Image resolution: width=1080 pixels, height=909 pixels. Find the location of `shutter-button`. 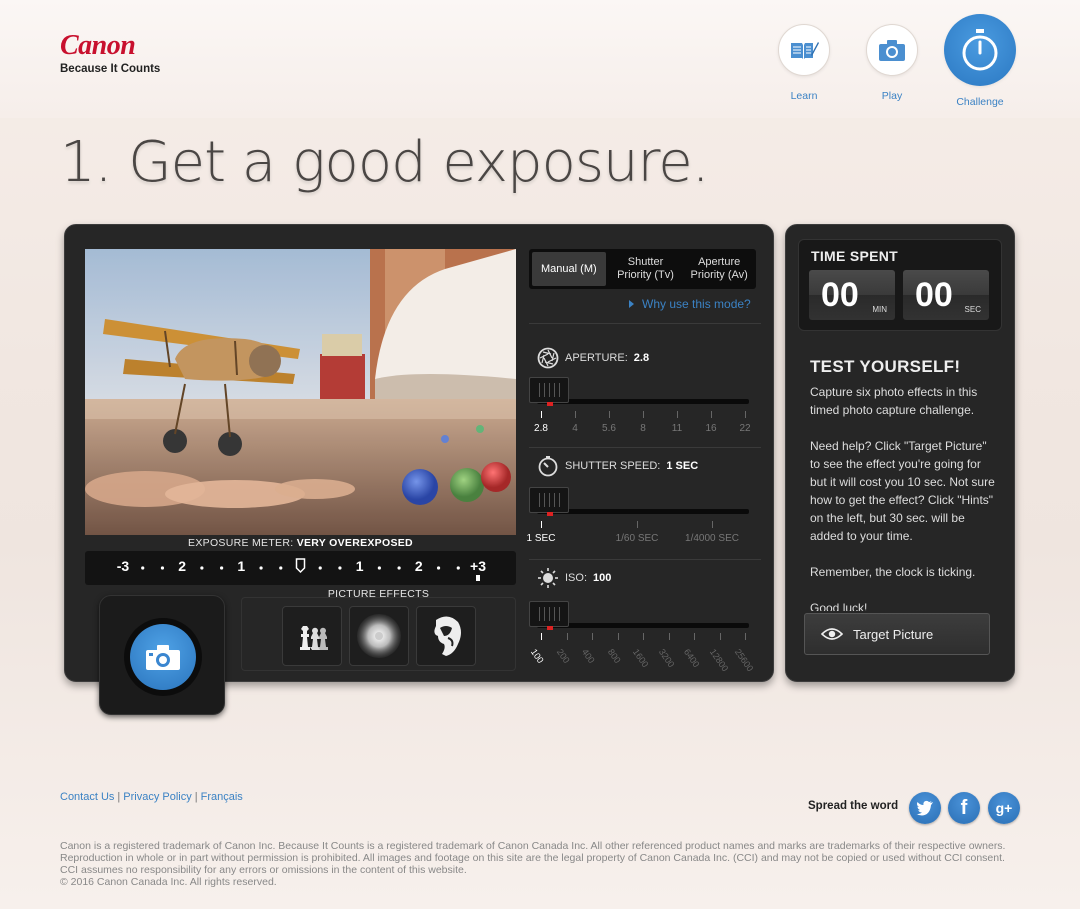

shutter-button is located at coordinates (163, 657).